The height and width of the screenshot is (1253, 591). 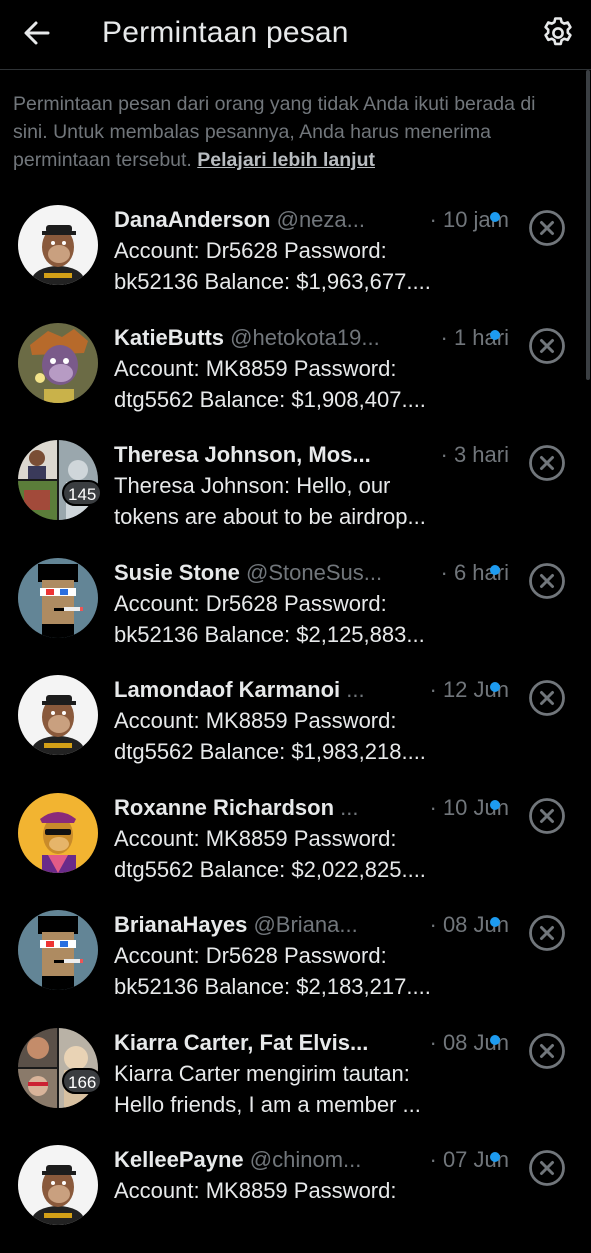 I want to click on sender-name: DanaAnderson, so click(x=192, y=219).